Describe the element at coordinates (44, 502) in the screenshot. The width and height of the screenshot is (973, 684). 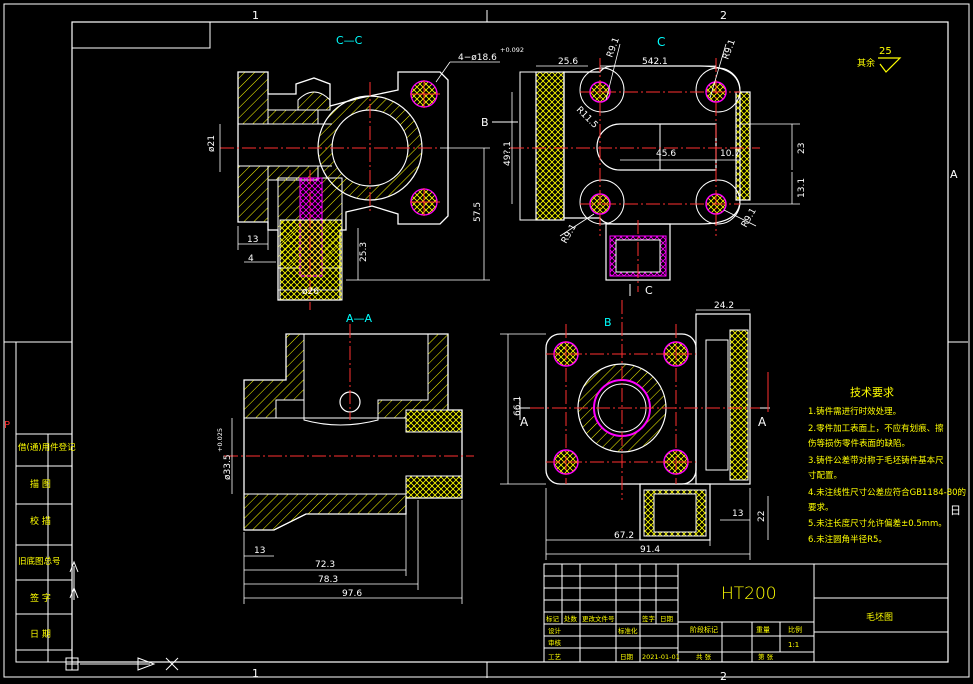
I see `left-strip` at that location.